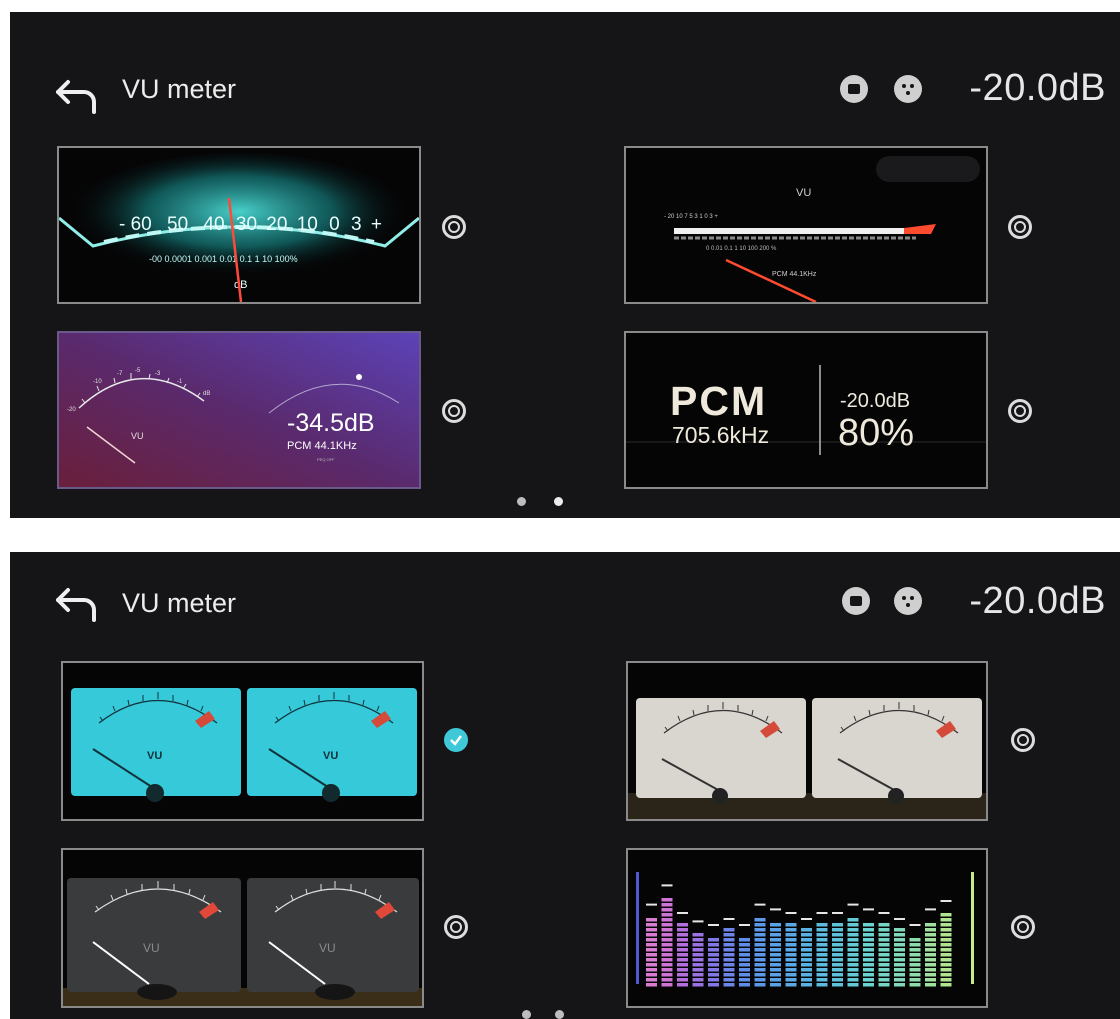 This screenshot has height=1019, width=1120. I want to click on radio-dark-twin, so click(456, 927).